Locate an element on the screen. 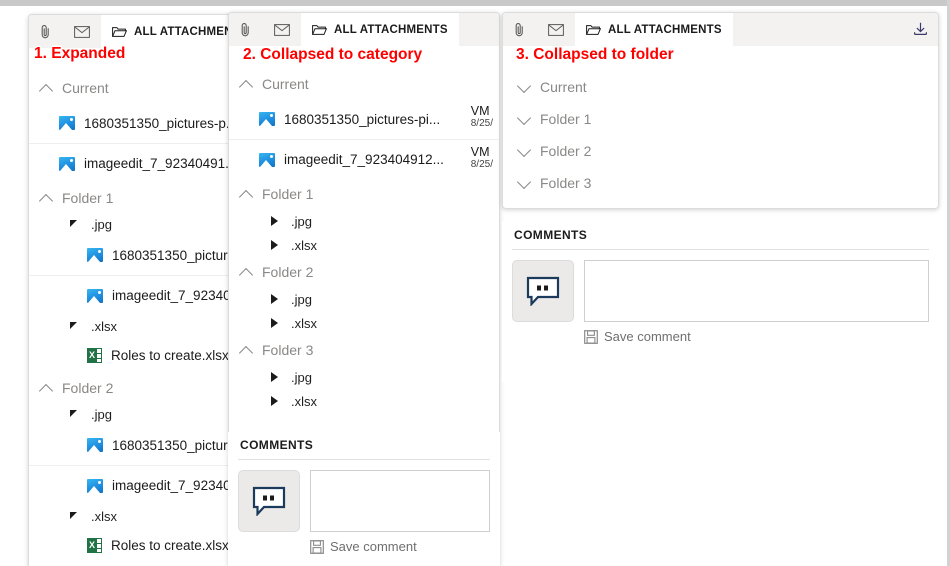 The width and height of the screenshot is (950, 566). tree-file-label: Roles to create.xlsx is located at coordinates (170, 545).